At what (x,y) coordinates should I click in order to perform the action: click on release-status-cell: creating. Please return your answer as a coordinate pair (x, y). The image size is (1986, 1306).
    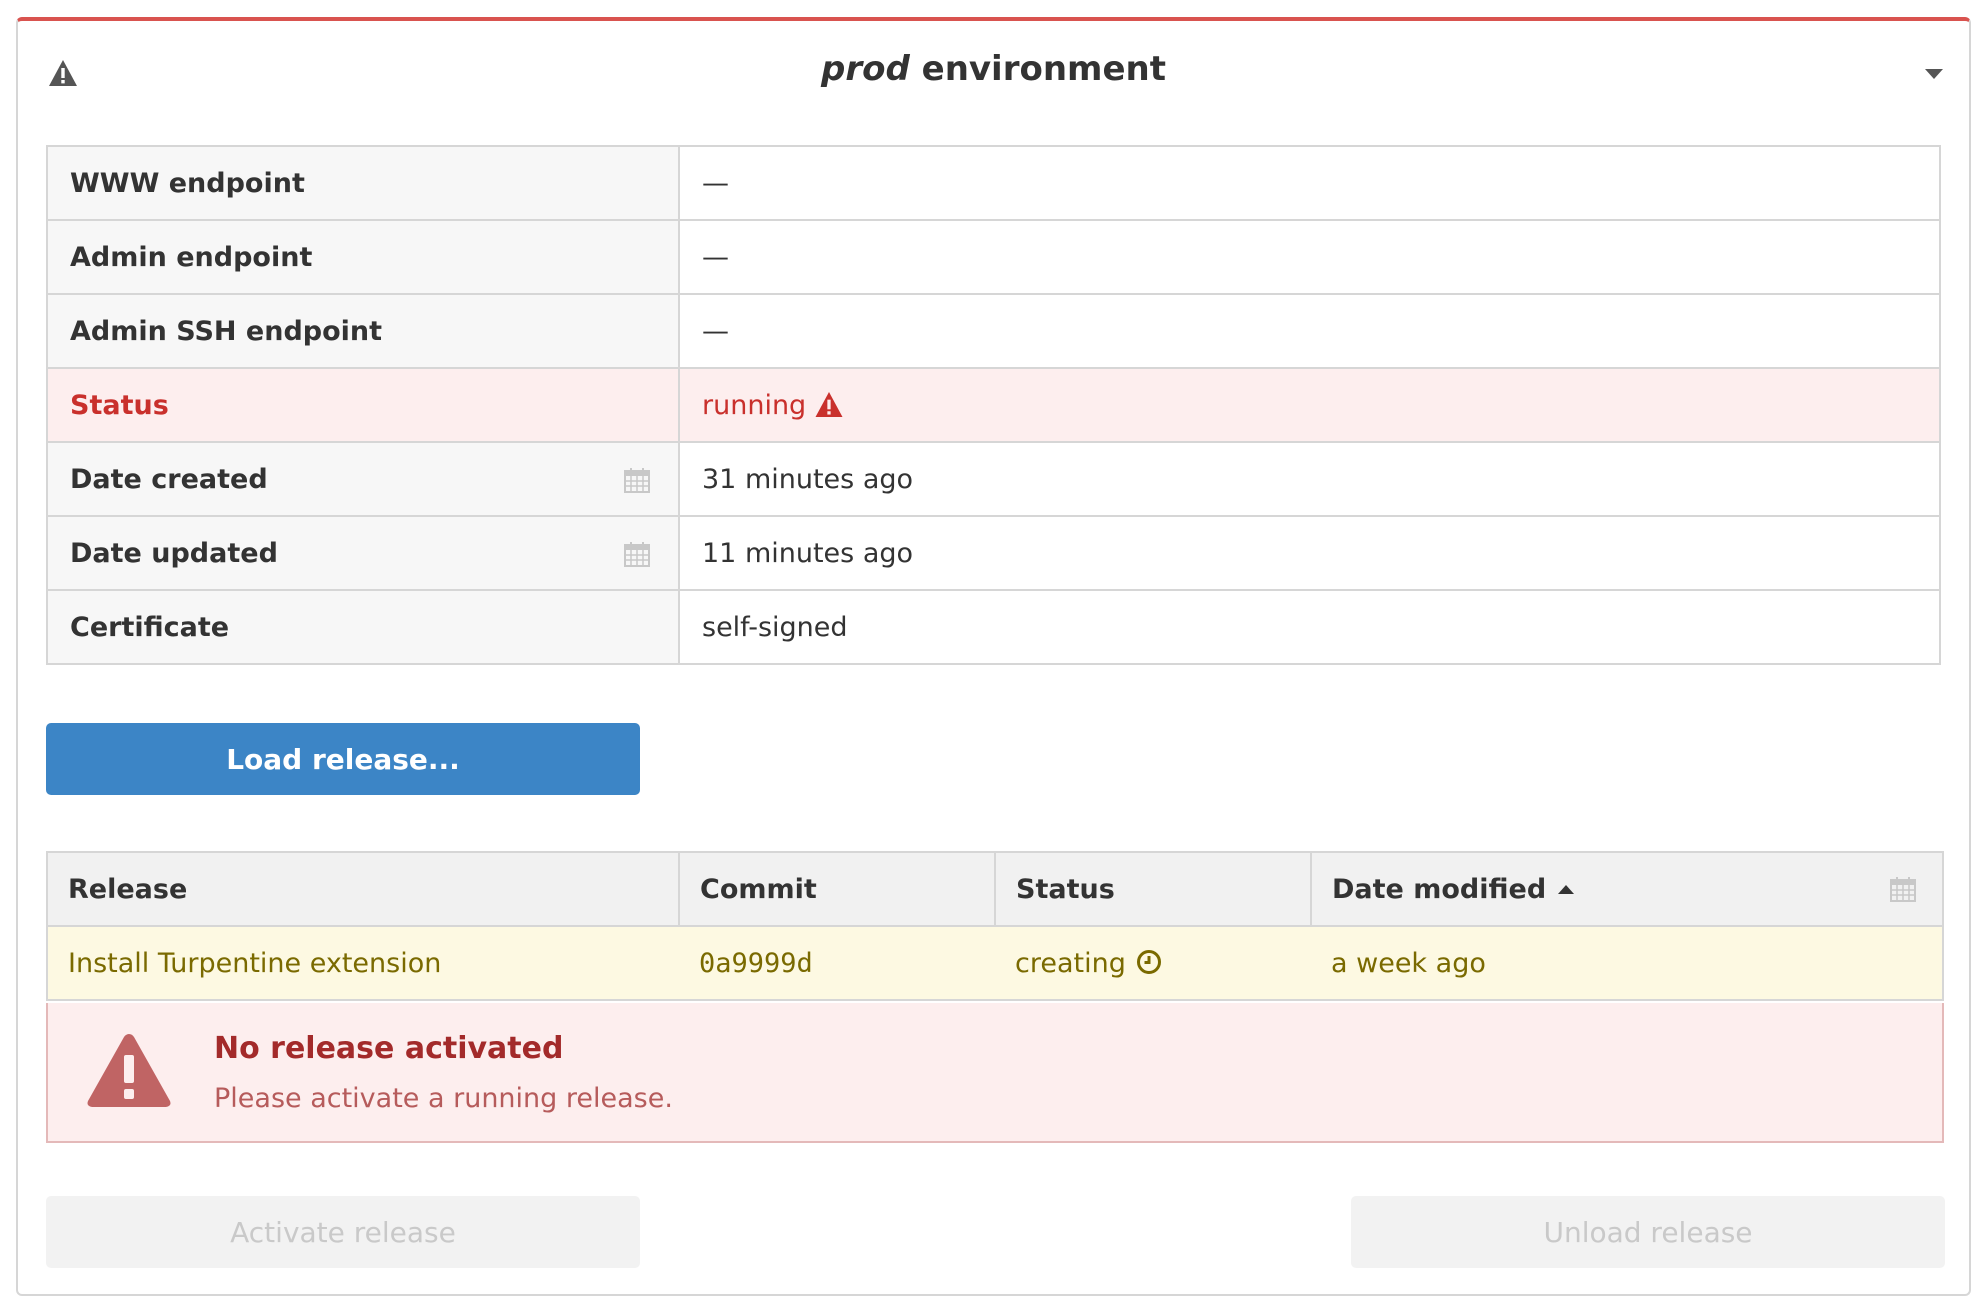
    Looking at the image, I should click on (1153, 963).